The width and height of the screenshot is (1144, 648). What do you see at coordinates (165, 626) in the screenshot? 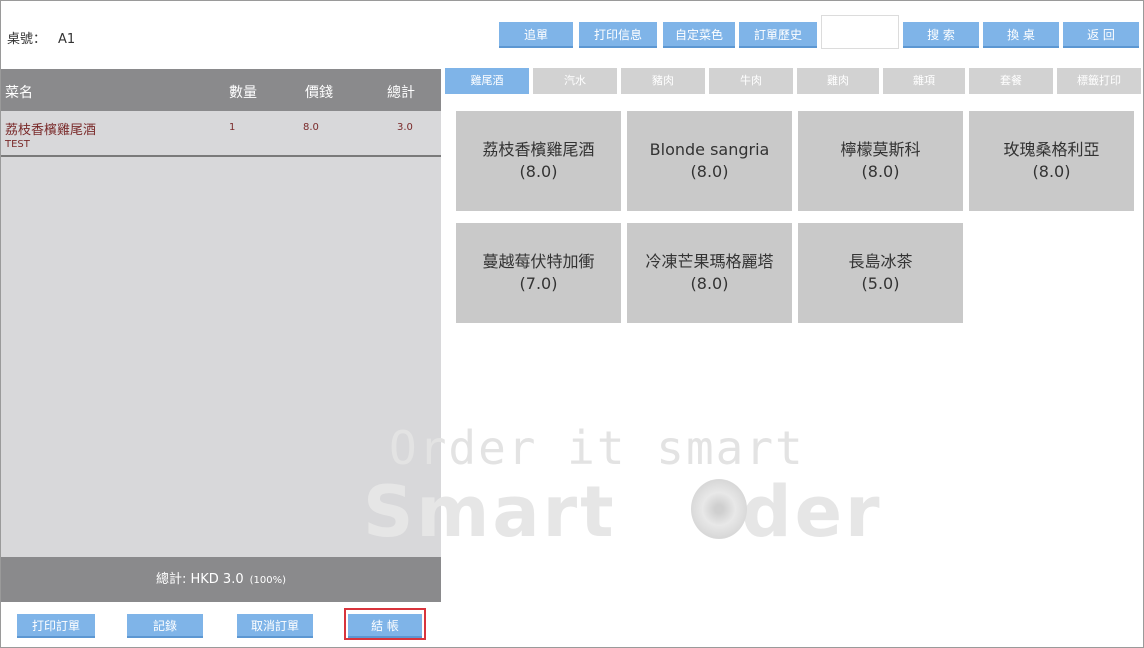
I see `records-button: 記錄` at bounding box center [165, 626].